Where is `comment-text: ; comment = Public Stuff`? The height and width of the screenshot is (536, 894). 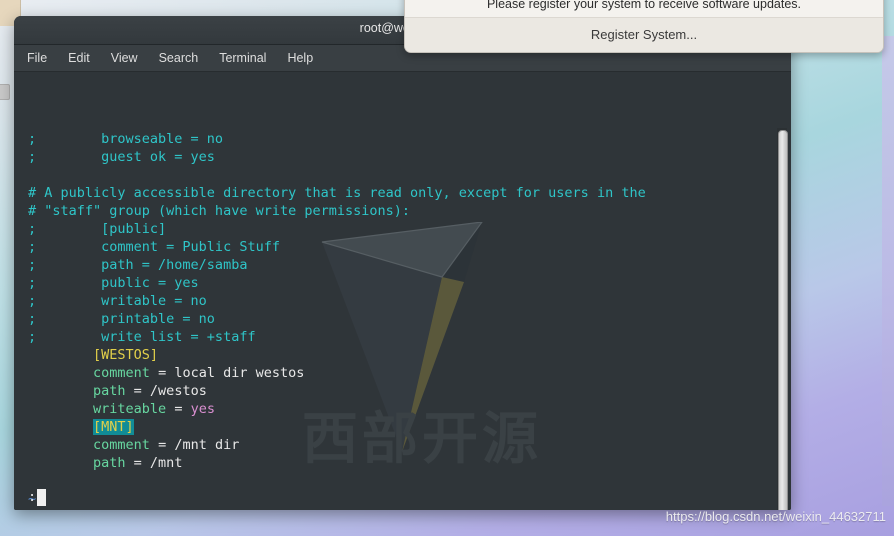
comment-text: ; comment = Public Stuff is located at coordinates (154, 247).